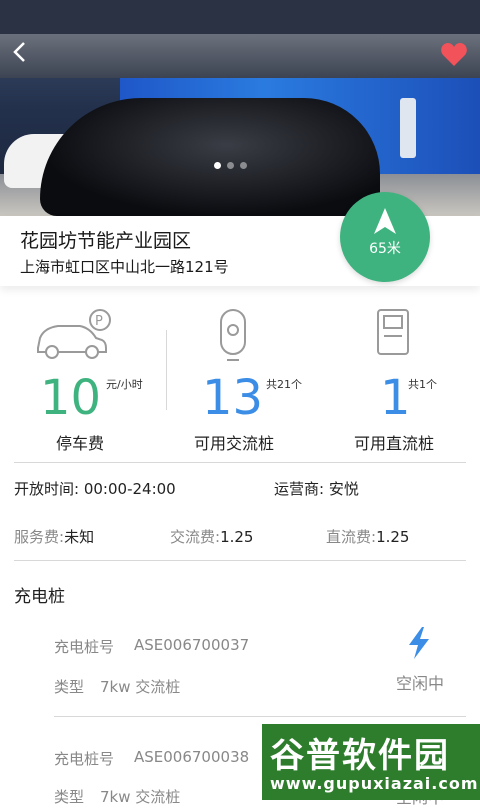 The height and width of the screenshot is (808, 480). I want to click on dc-fee-value: 1.25, so click(393, 537).